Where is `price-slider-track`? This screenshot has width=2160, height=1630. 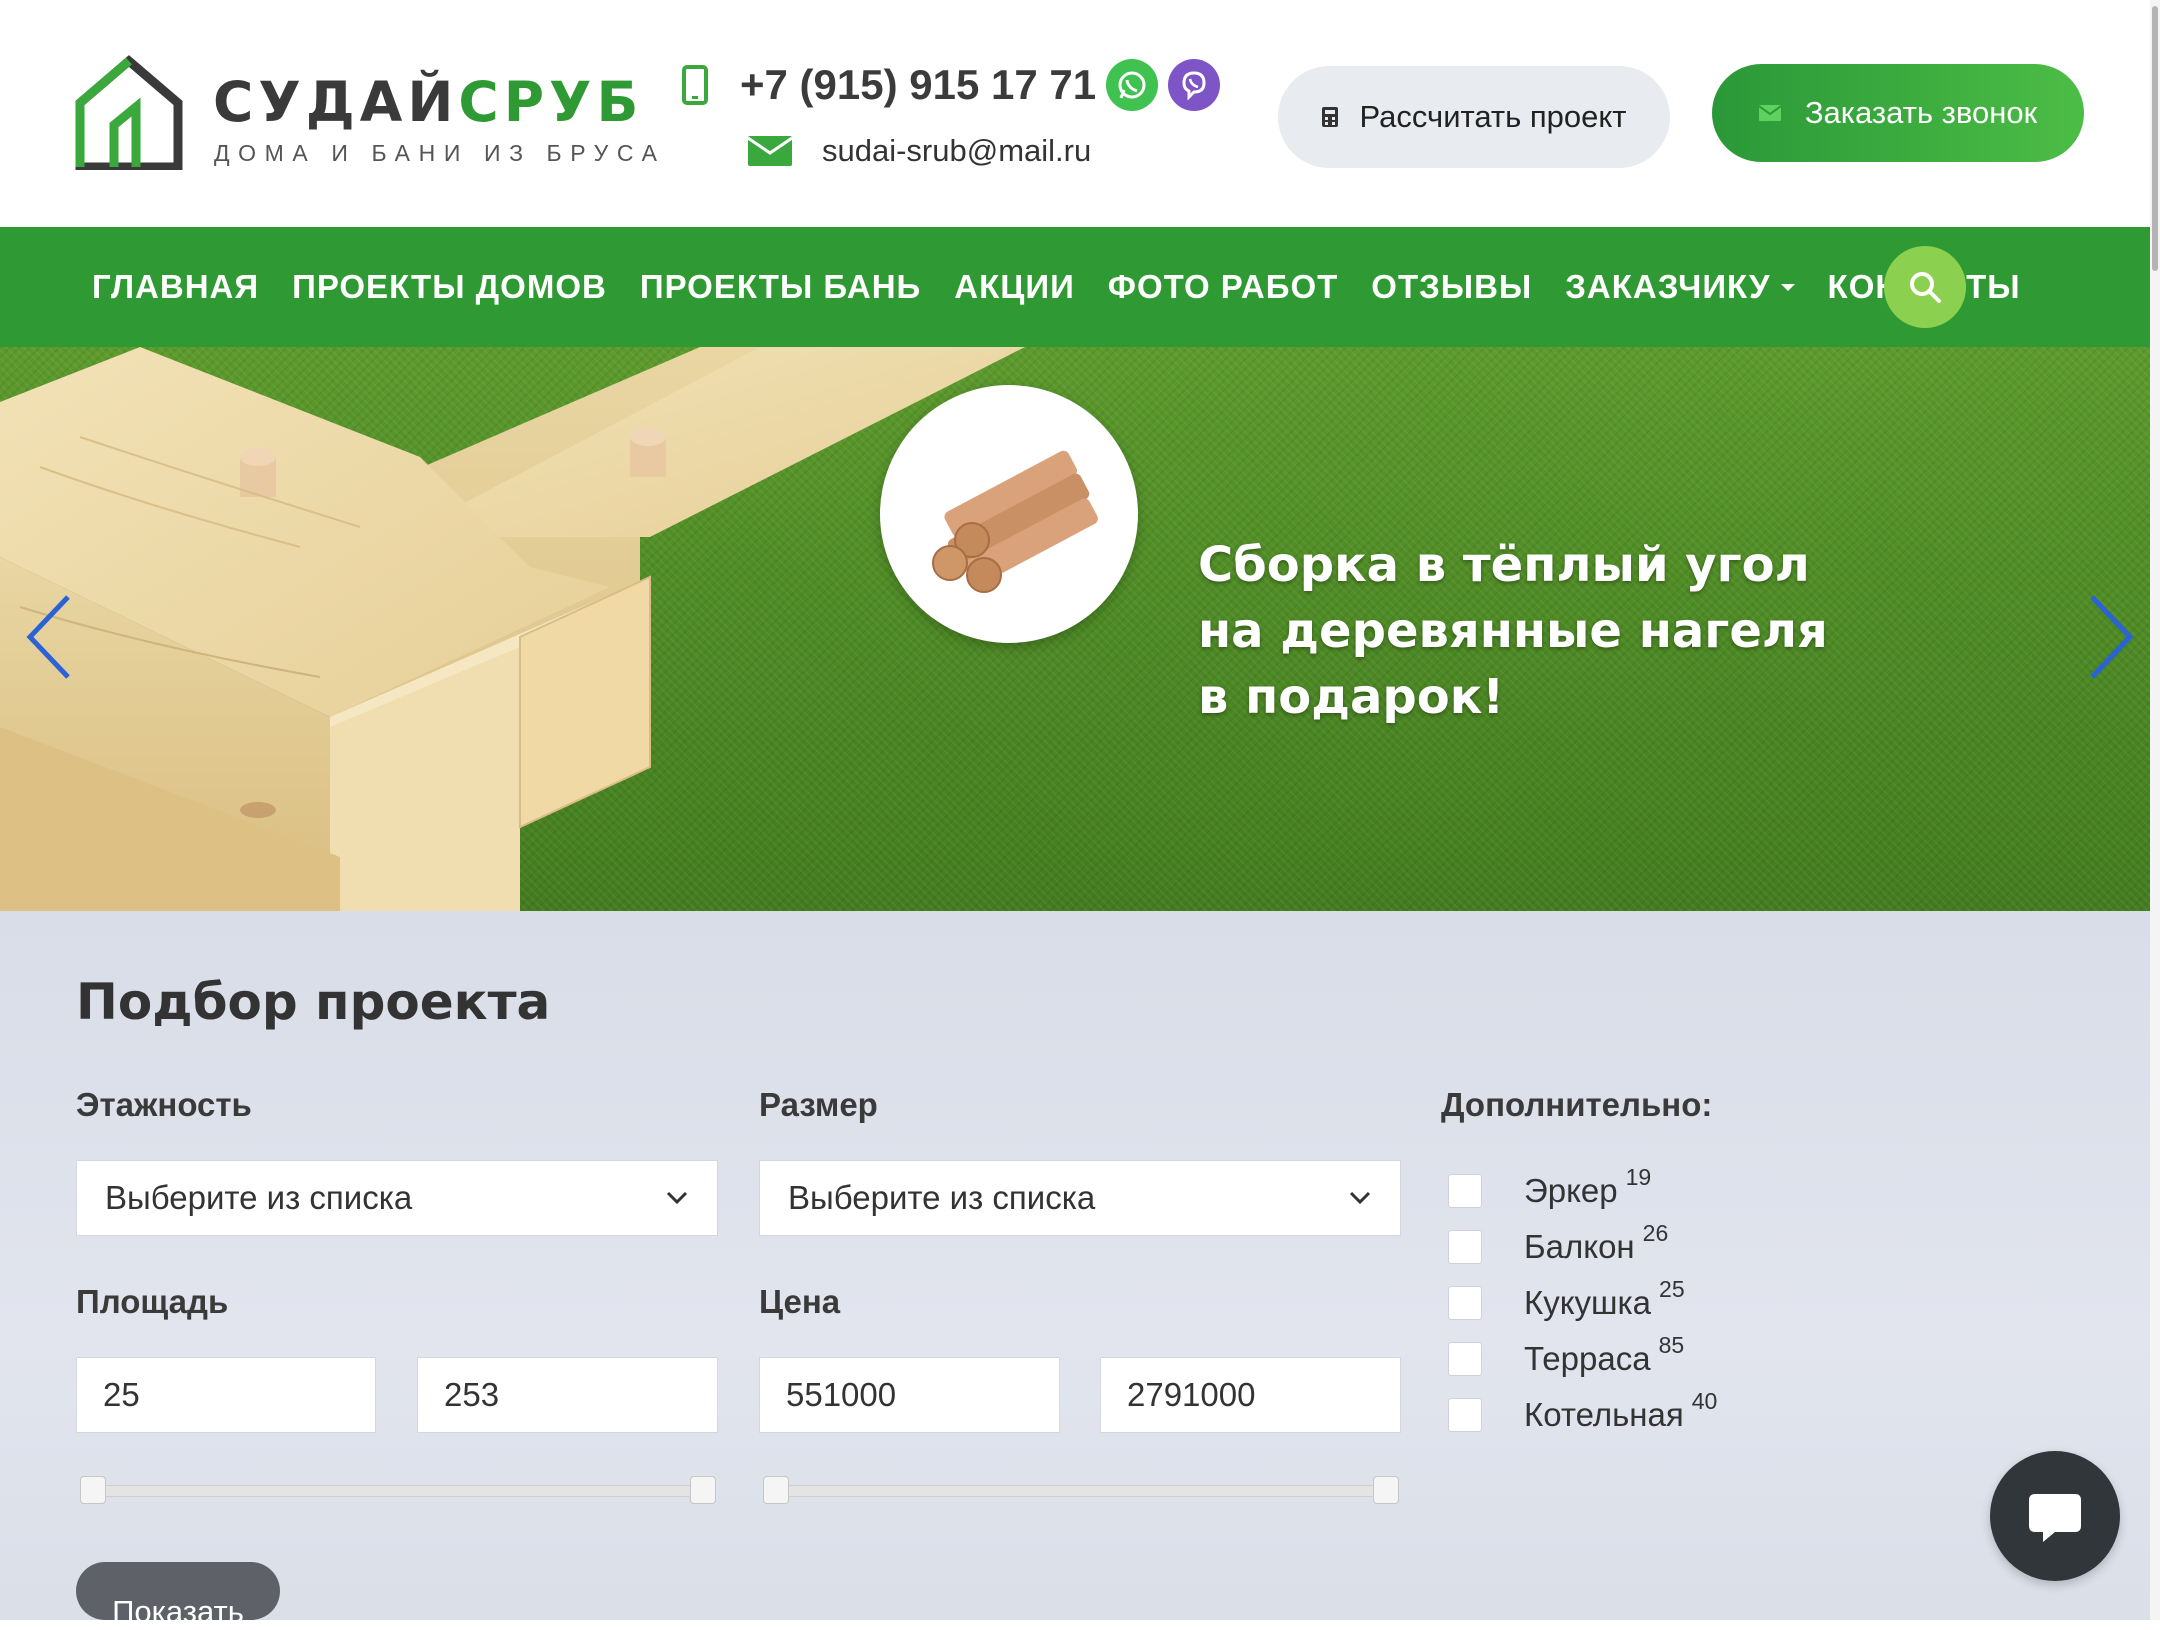 price-slider-track is located at coordinates (1081, 1491).